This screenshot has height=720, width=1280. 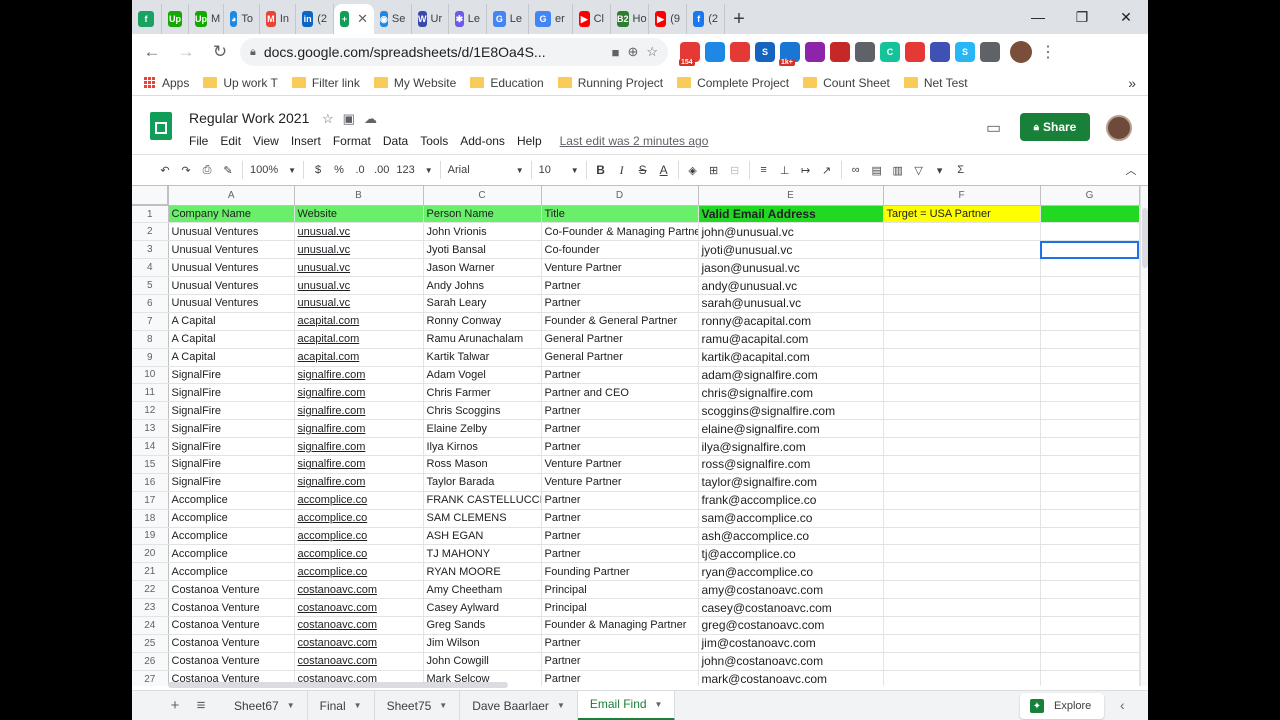 What do you see at coordinates (207, 170) in the screenshot?
I see `print-icon: ⎙` at bounding box center [207, 170].